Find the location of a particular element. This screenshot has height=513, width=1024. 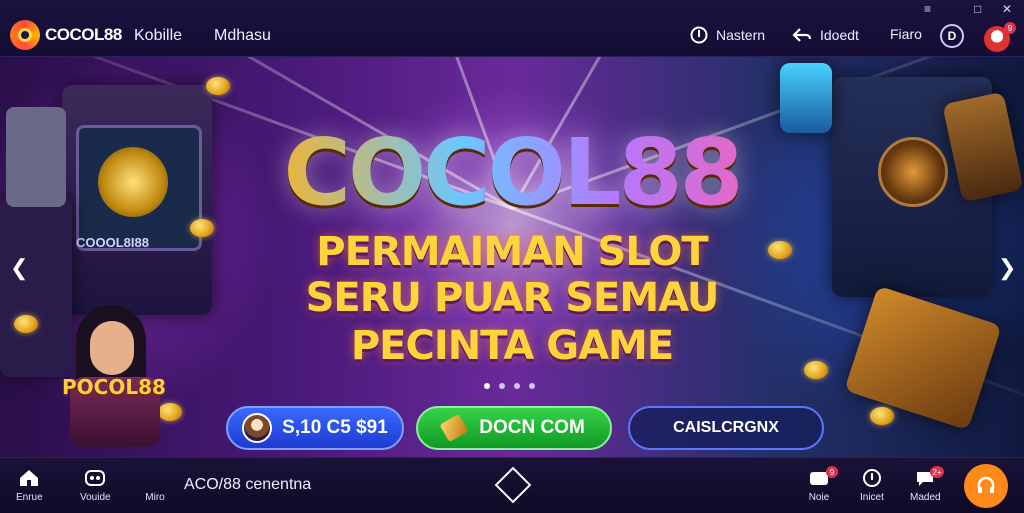

secondary-cta-button: CAISLCRGNX is located at coordinates (726, 428).